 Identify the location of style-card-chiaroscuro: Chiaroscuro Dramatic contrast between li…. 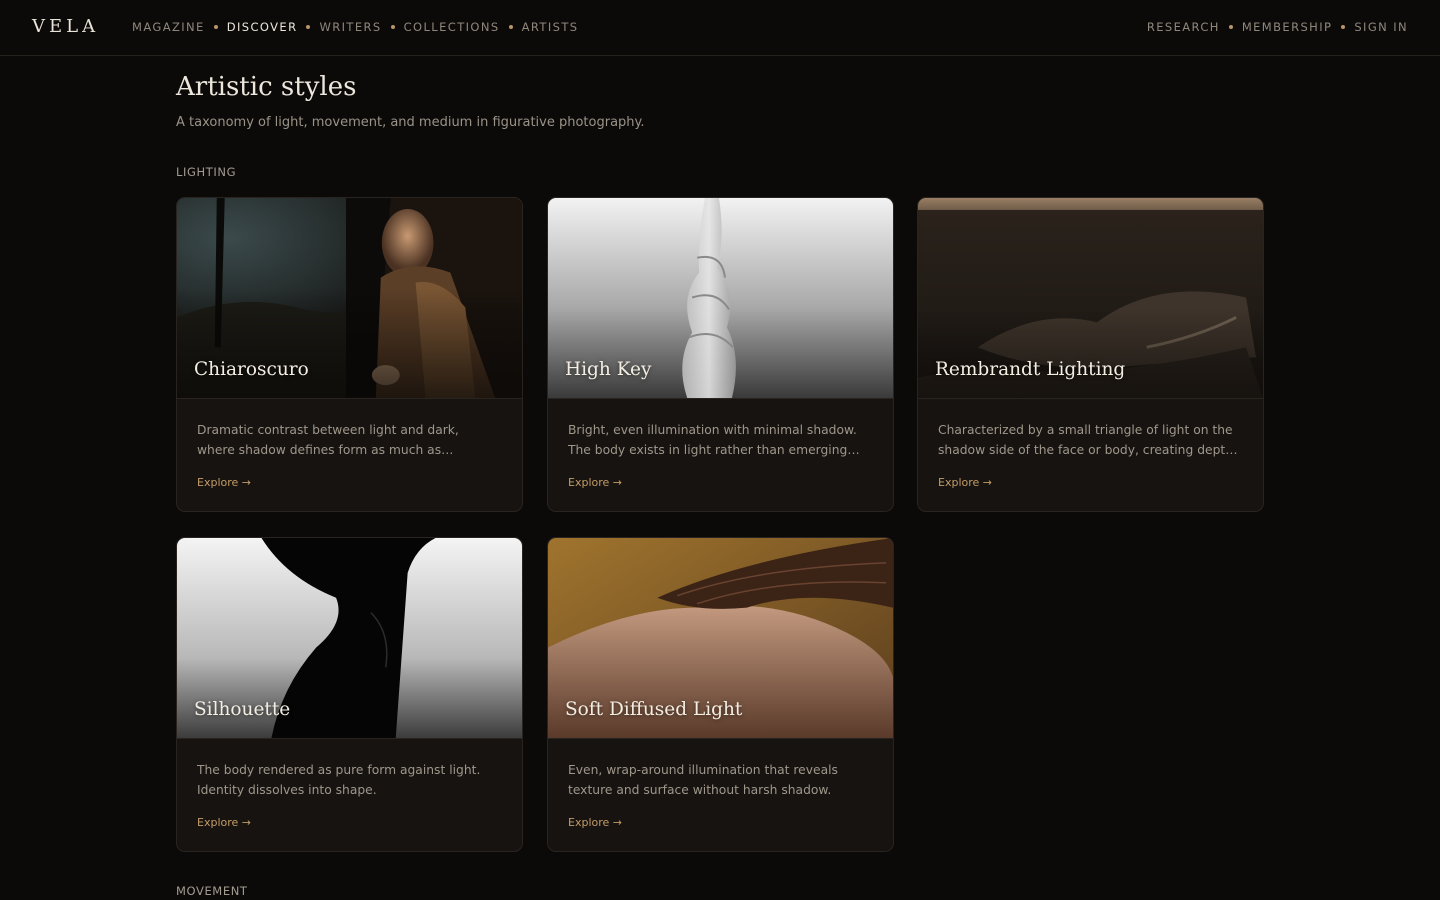
(349, 354).